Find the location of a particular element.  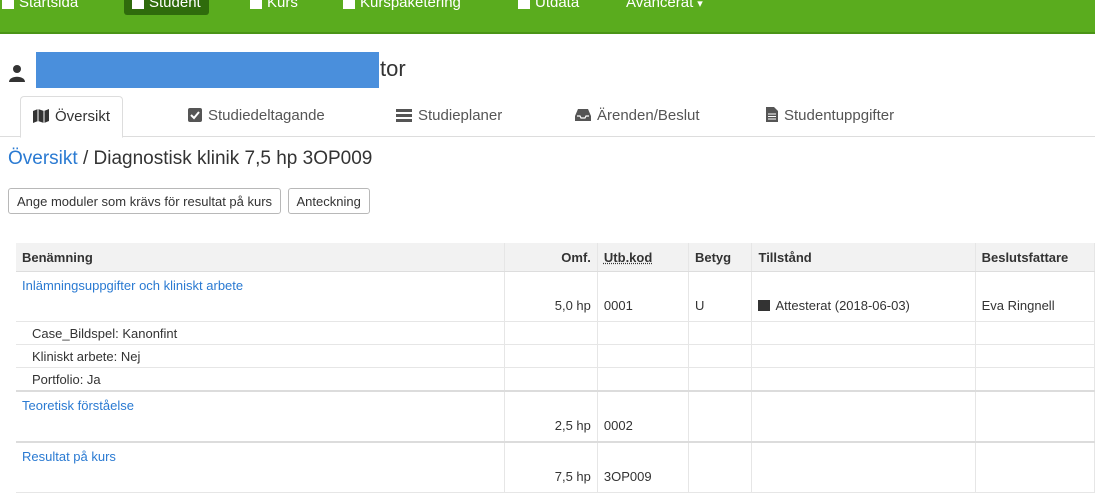

module-link: Resultat på kurs is located at coordinates (69, 456).